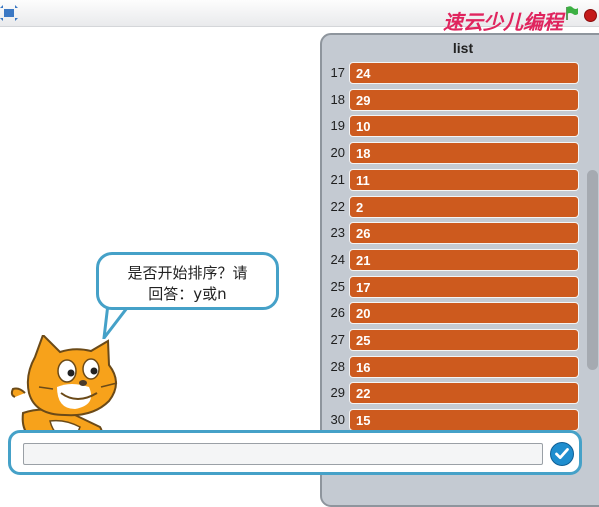 The width and height of the screenshot is (599, 507). What do you see at coordinates (337, 99) in the screenshot?
I see `list-item-index: 18` at bounding box center [337, 99].